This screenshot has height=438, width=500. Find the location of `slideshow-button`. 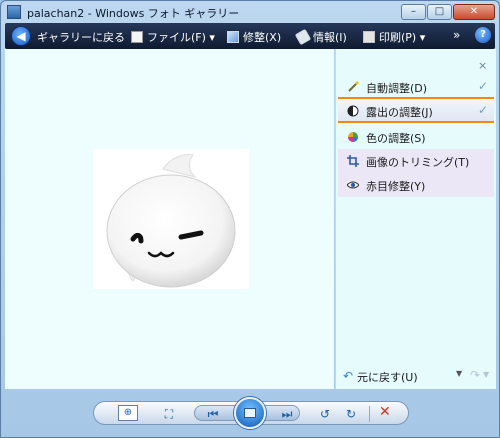

slideshow-button is located at coordinates (250, 413).